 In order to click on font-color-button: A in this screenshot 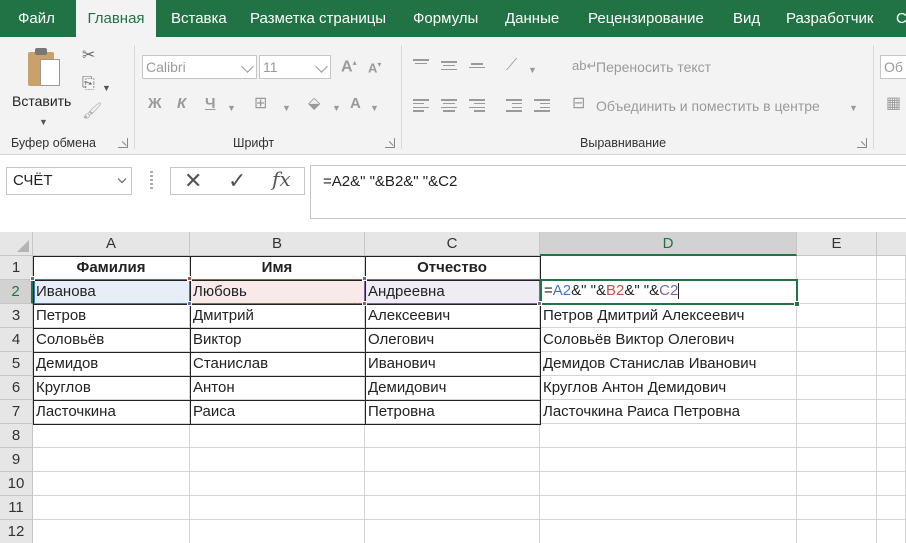, I will do `click(355, 103)`.